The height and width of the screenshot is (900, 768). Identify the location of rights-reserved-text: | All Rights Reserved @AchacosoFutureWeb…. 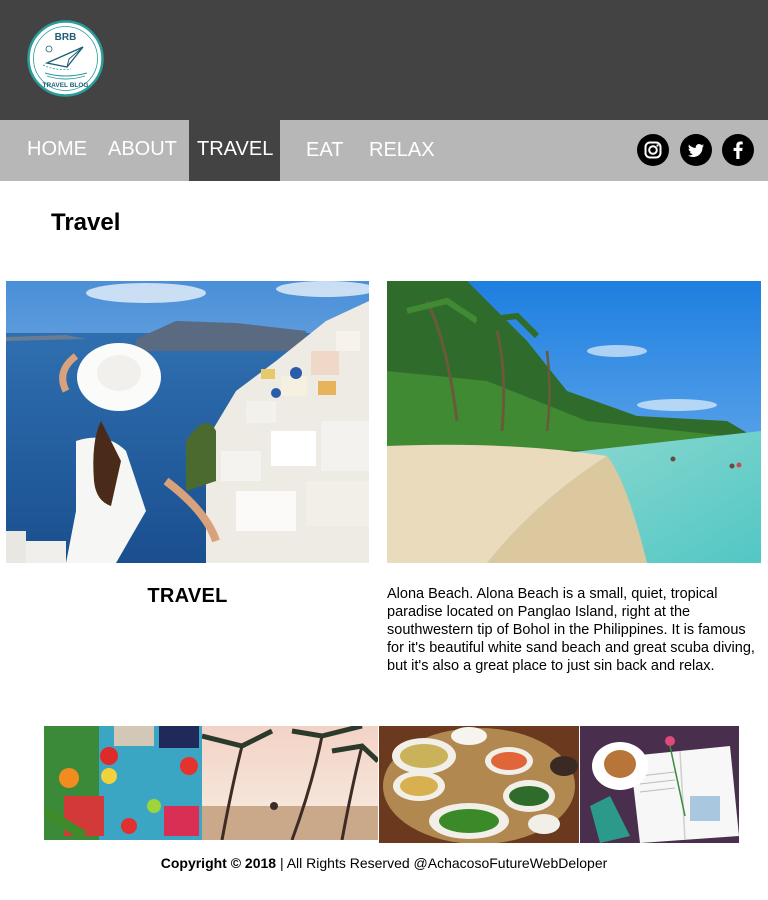
(442, 863).